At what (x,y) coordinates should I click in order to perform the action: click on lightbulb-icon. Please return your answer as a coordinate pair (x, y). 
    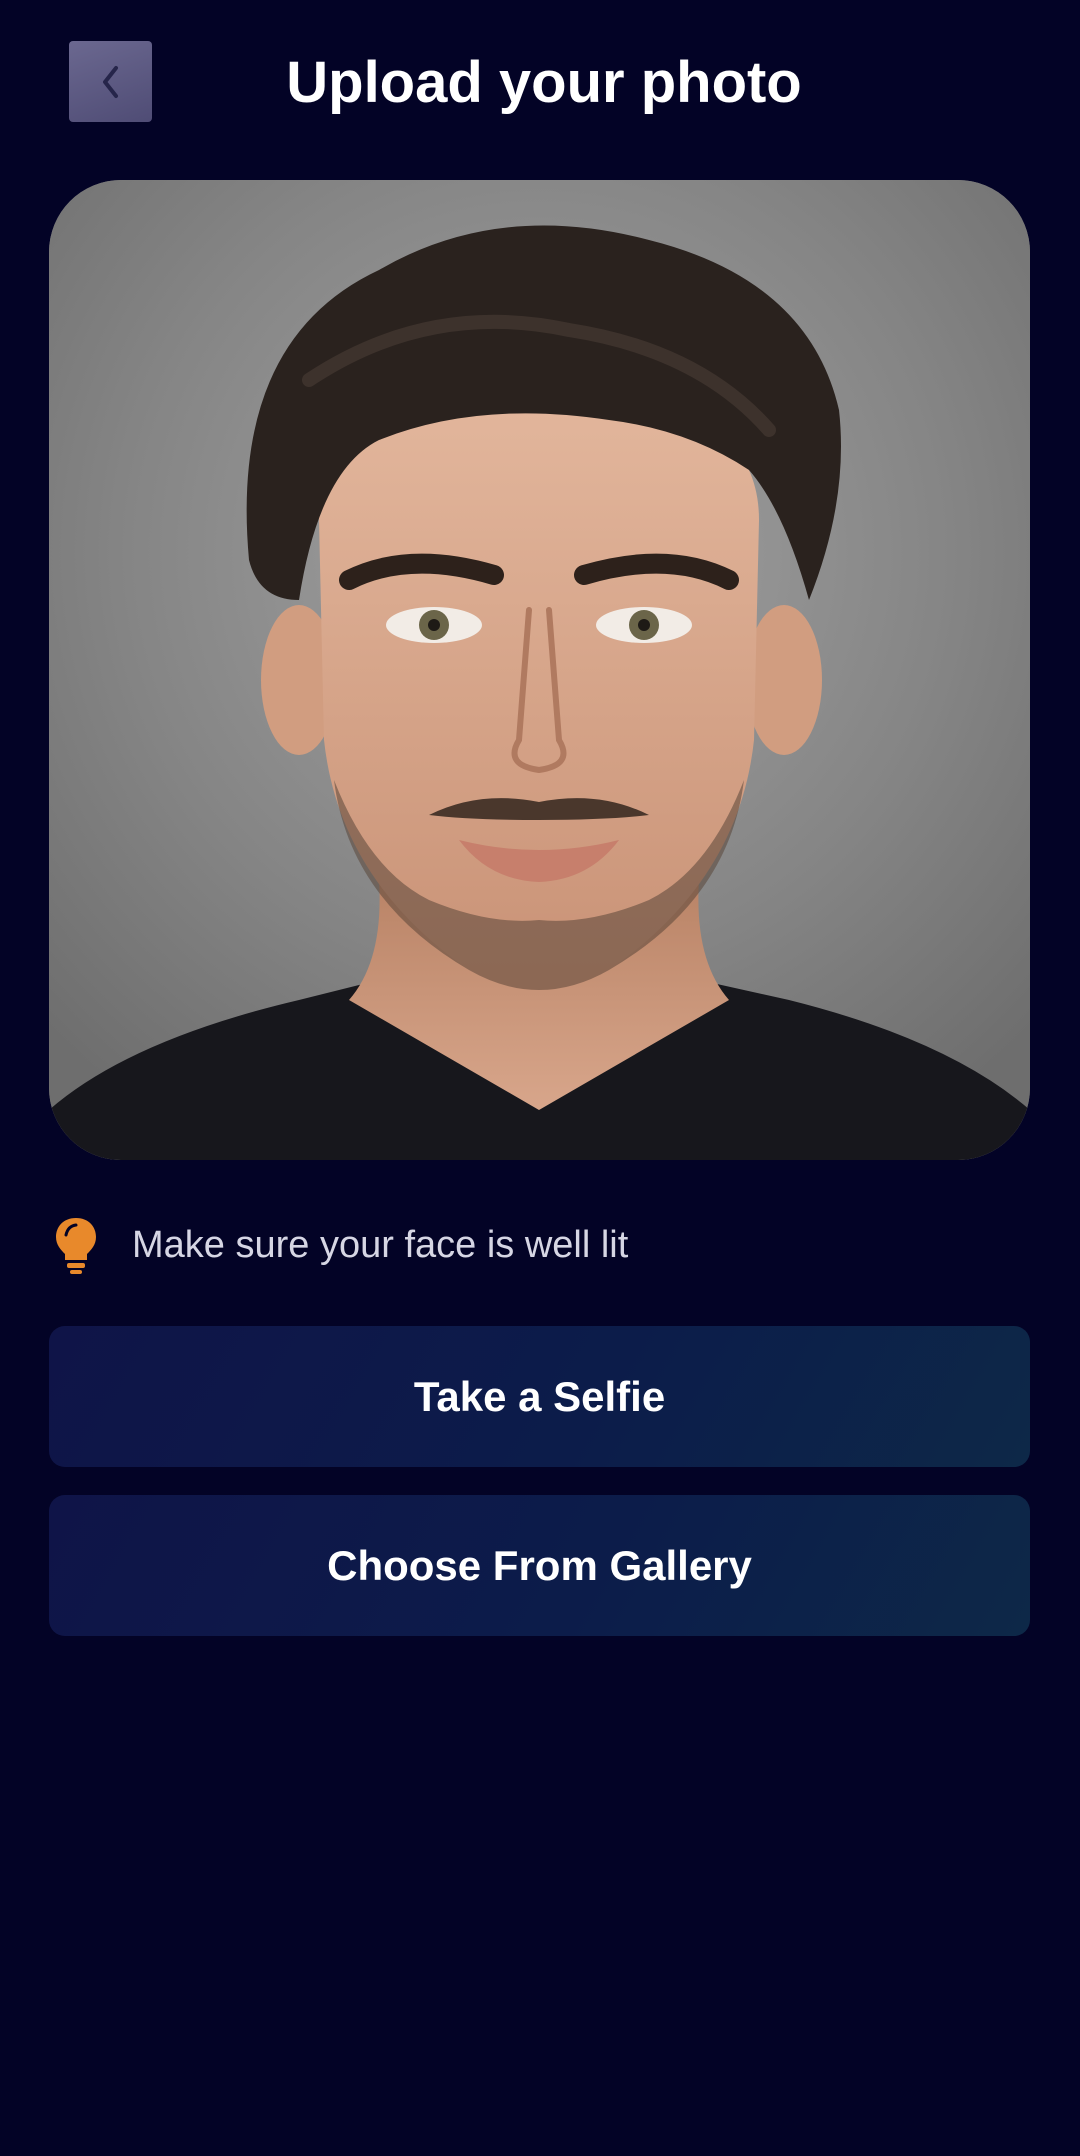
    Looking at the image, I should click on (76, 1246).